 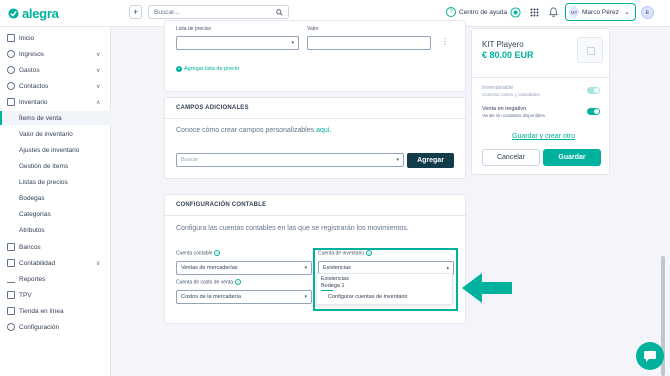 What do you see at coordinates (11, 54) in the screenshot?
I see `income-icon` at bounding box center [11, 54].